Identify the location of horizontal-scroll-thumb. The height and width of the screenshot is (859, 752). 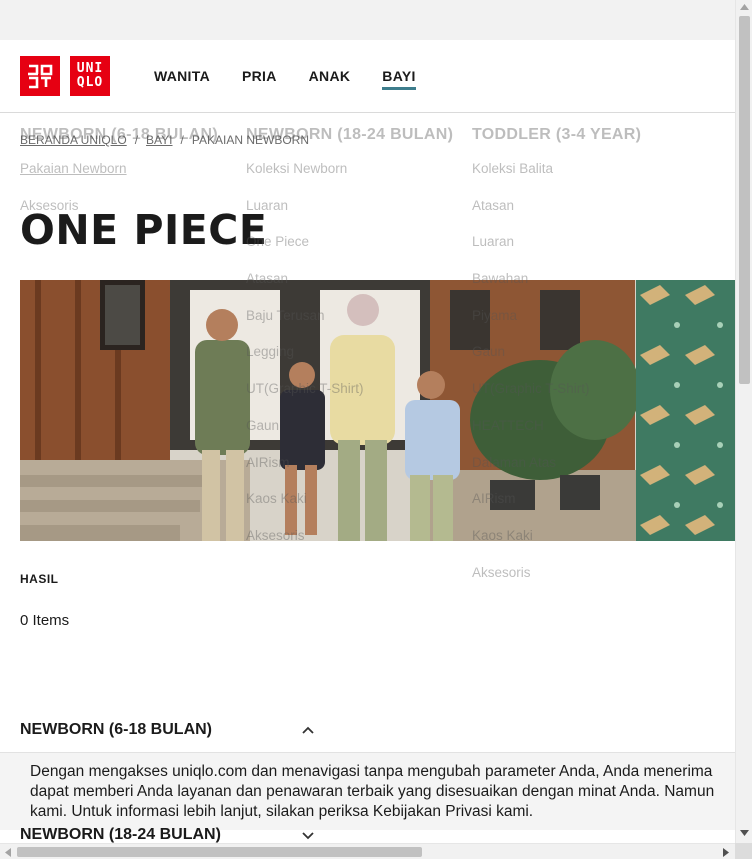
(219, 852).